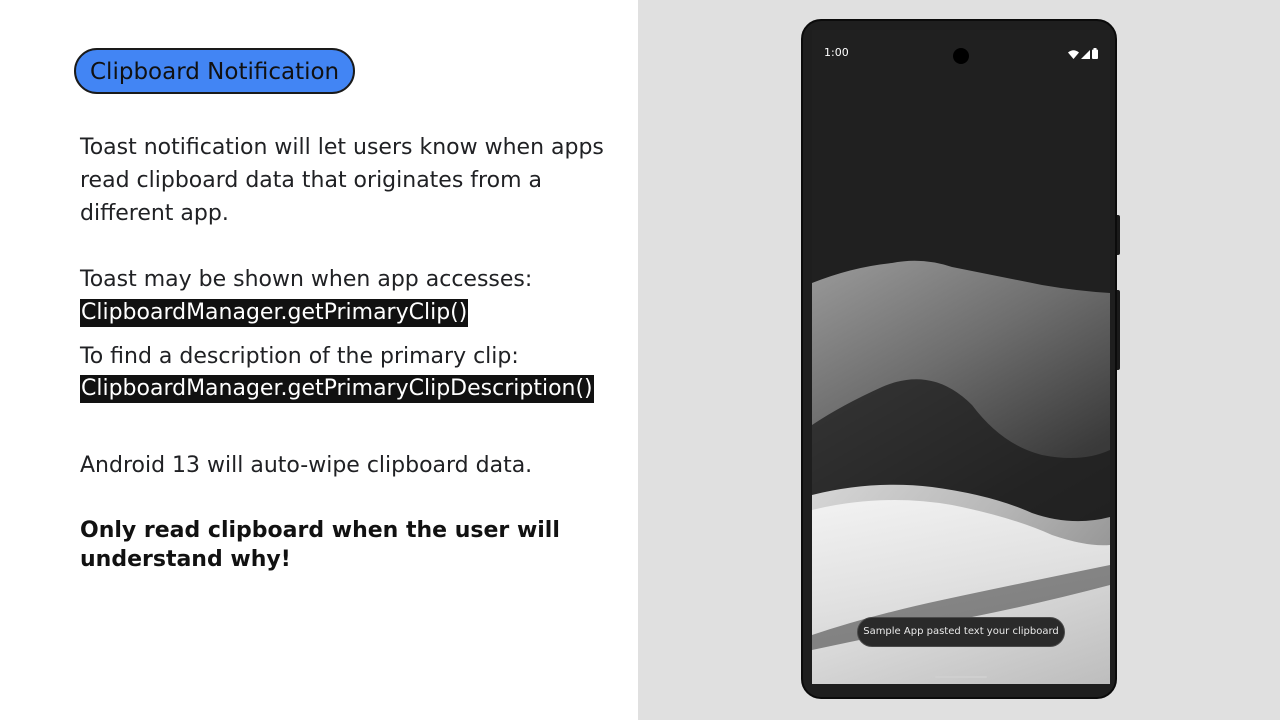  I want to click on wifi-icon, so click(1073, 54).